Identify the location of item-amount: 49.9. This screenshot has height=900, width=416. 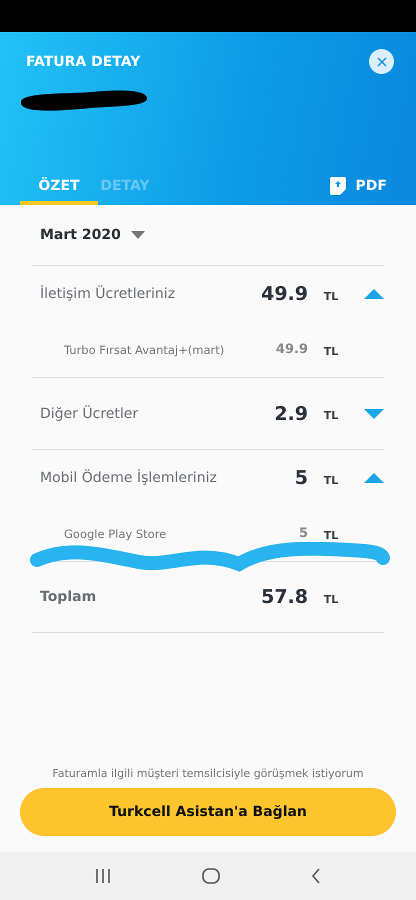
(291, 349).